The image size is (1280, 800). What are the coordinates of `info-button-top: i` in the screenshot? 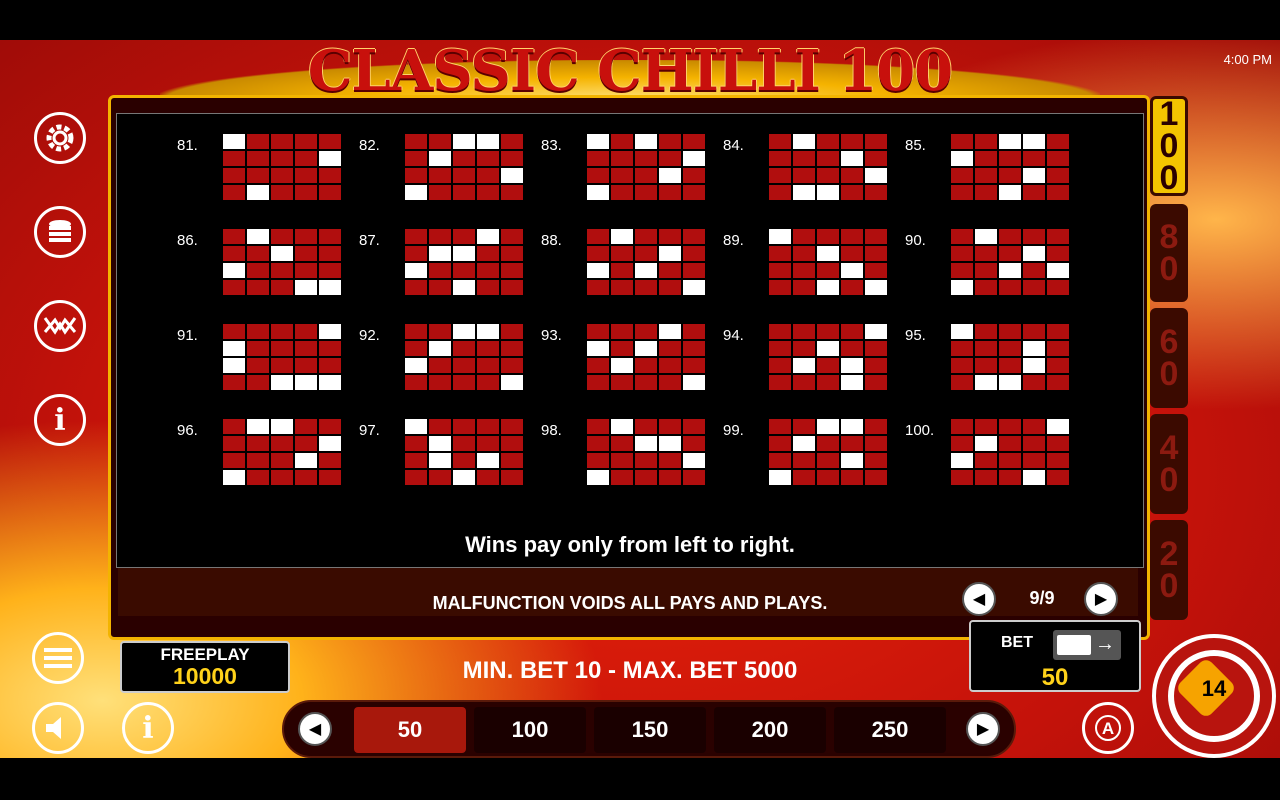 It's located at (60, 420).